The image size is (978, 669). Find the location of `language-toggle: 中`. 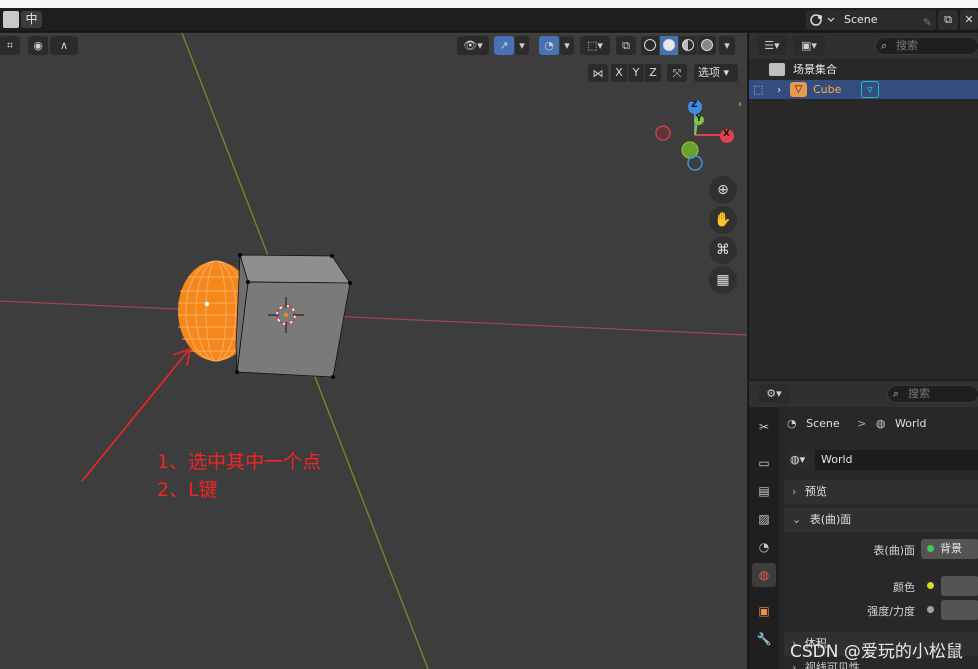

language-toggle: 中 is located at coordinates (31, 19).